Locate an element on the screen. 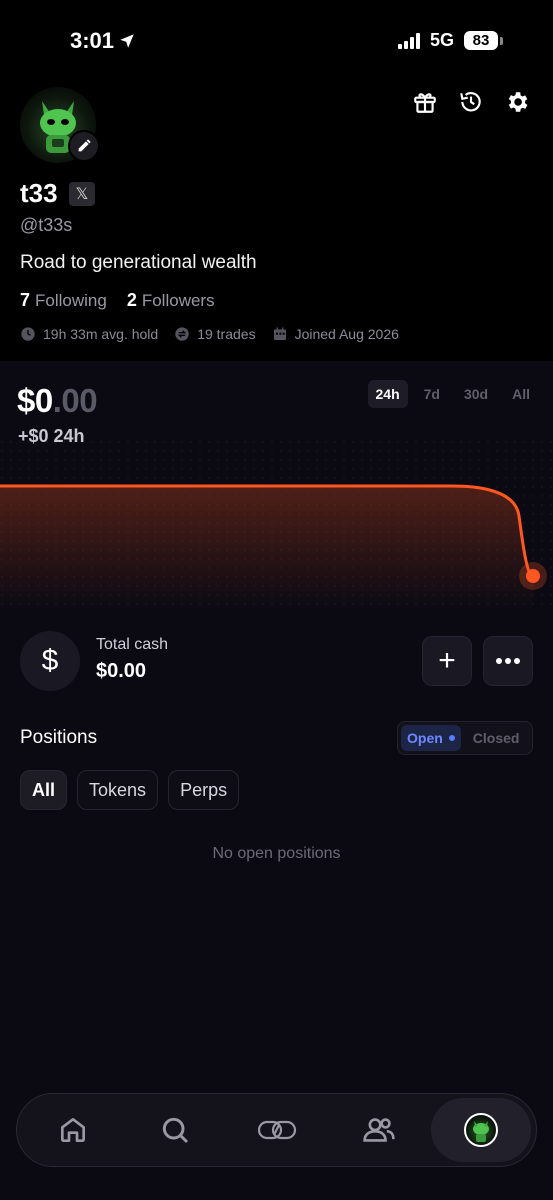 The width and height of the screenshot is (553, 1200). history-button is located at coordinates (471, 102).